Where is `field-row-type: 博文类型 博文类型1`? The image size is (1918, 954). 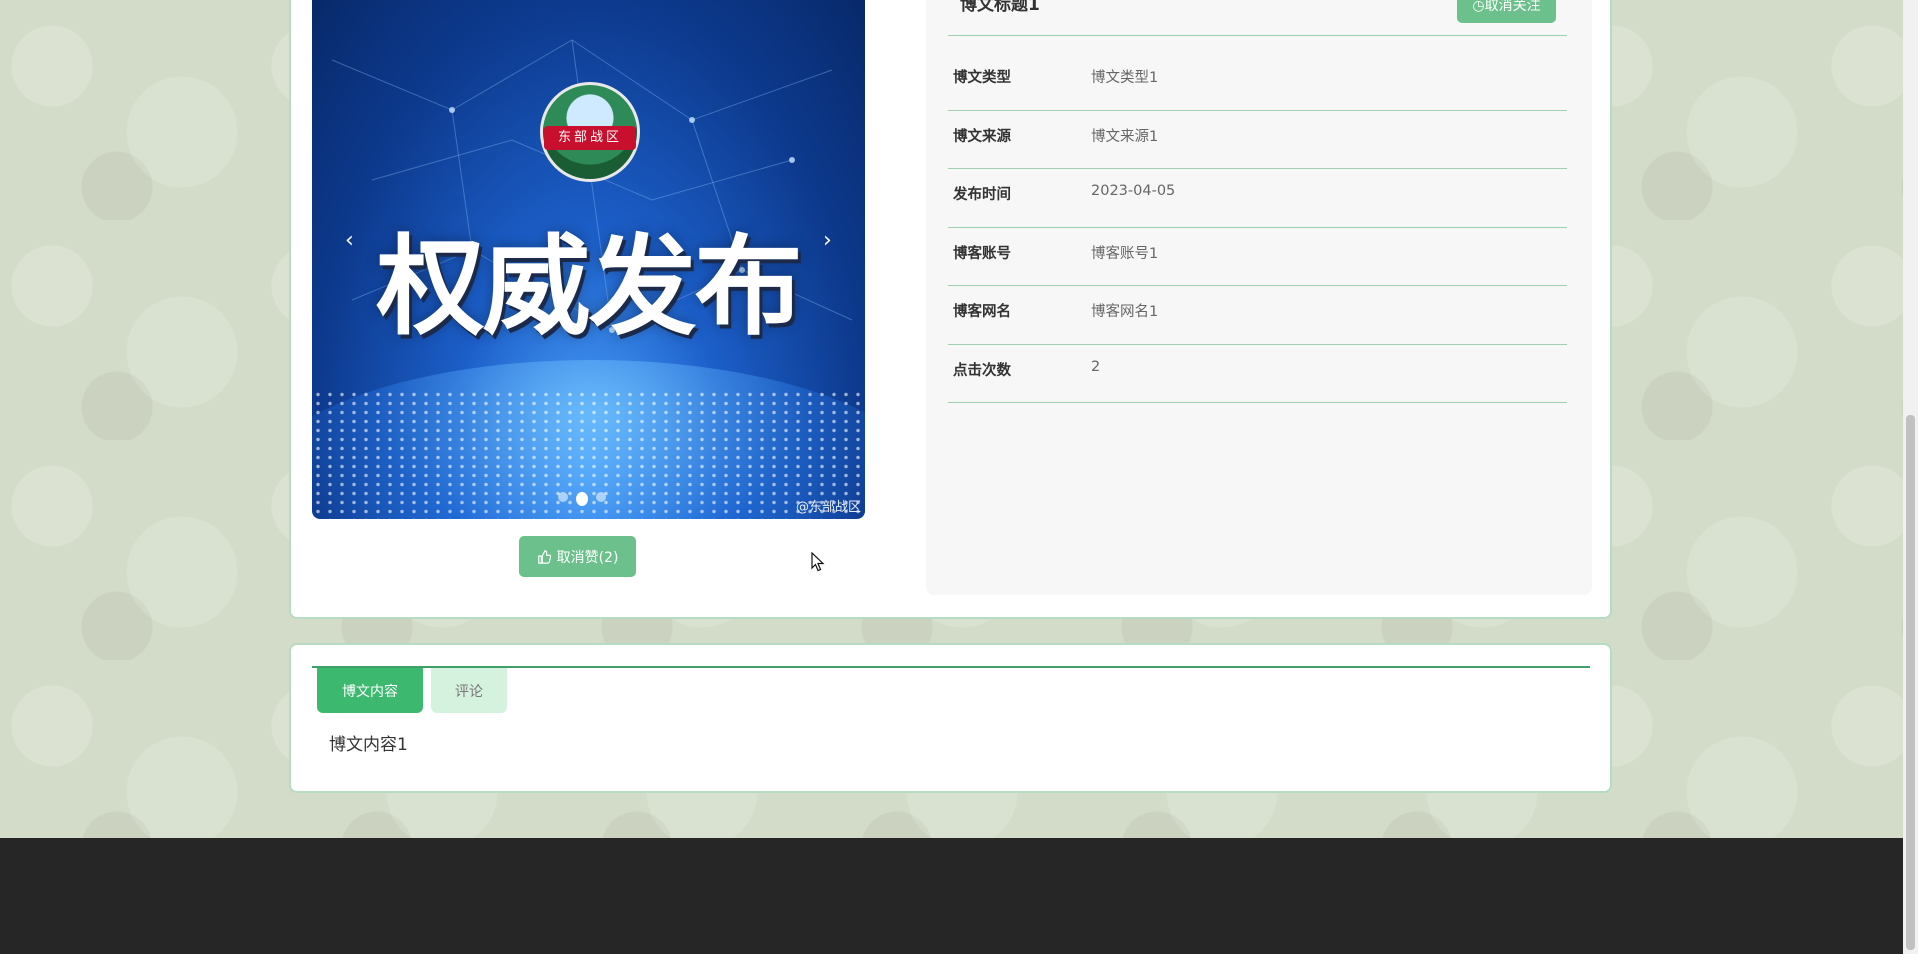
field-row-type: 博文类型 博文类型1 is located at coordinates (1257, 81).